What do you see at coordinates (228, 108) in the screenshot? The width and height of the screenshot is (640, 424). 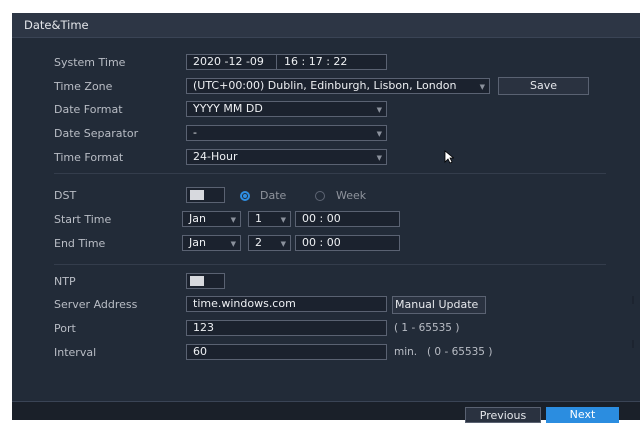 I see `date-format-value: YYYY MM DD` at bounding box center [228, 108].